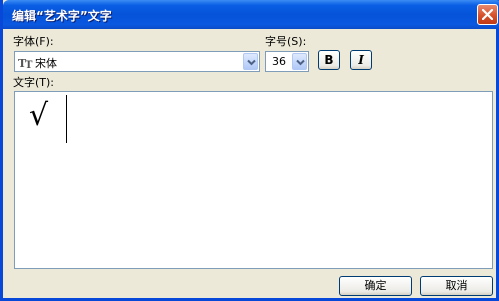 The height and width of the screenshot is (301, 499). I want to click on font-dropdown-button, so click(250, 61).